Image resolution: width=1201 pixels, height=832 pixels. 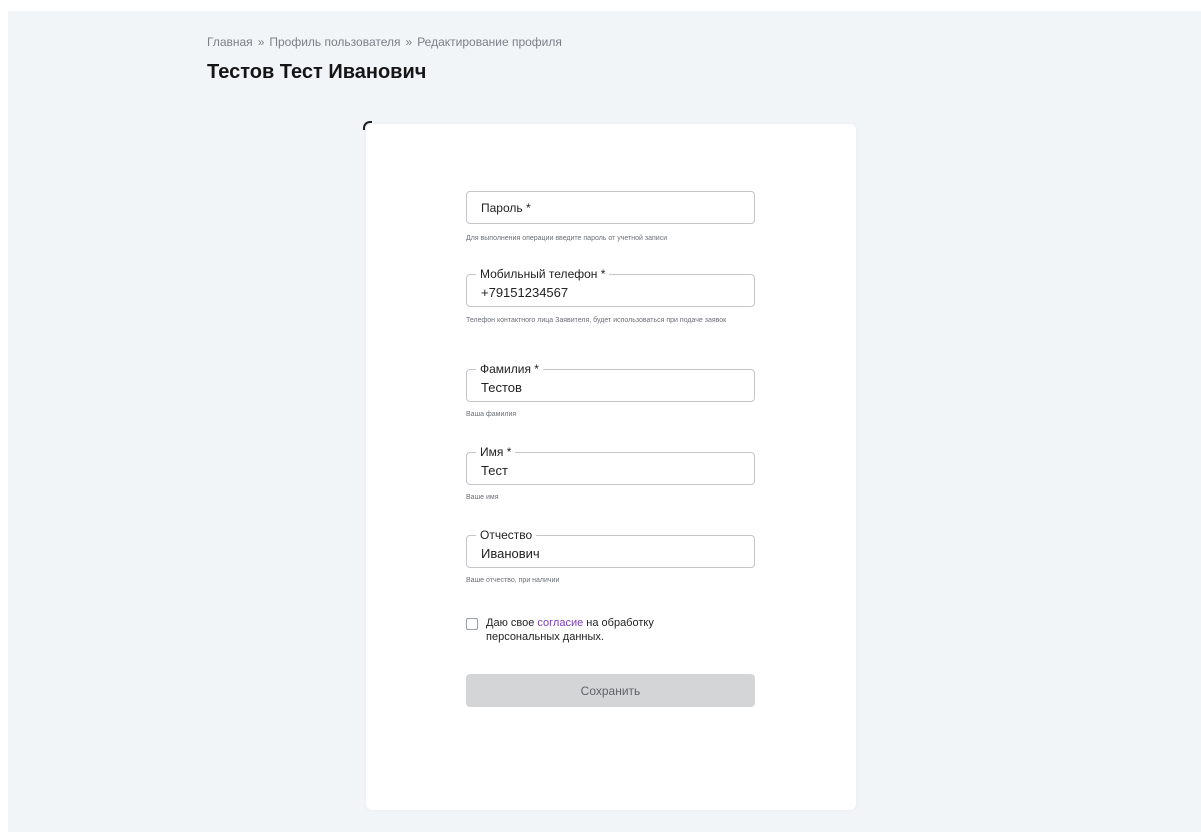 What do you see at coordinates (482, 497) in the screenshot?
I see `first-name-hint: Ваше имя` at bounding box center [482, 497].